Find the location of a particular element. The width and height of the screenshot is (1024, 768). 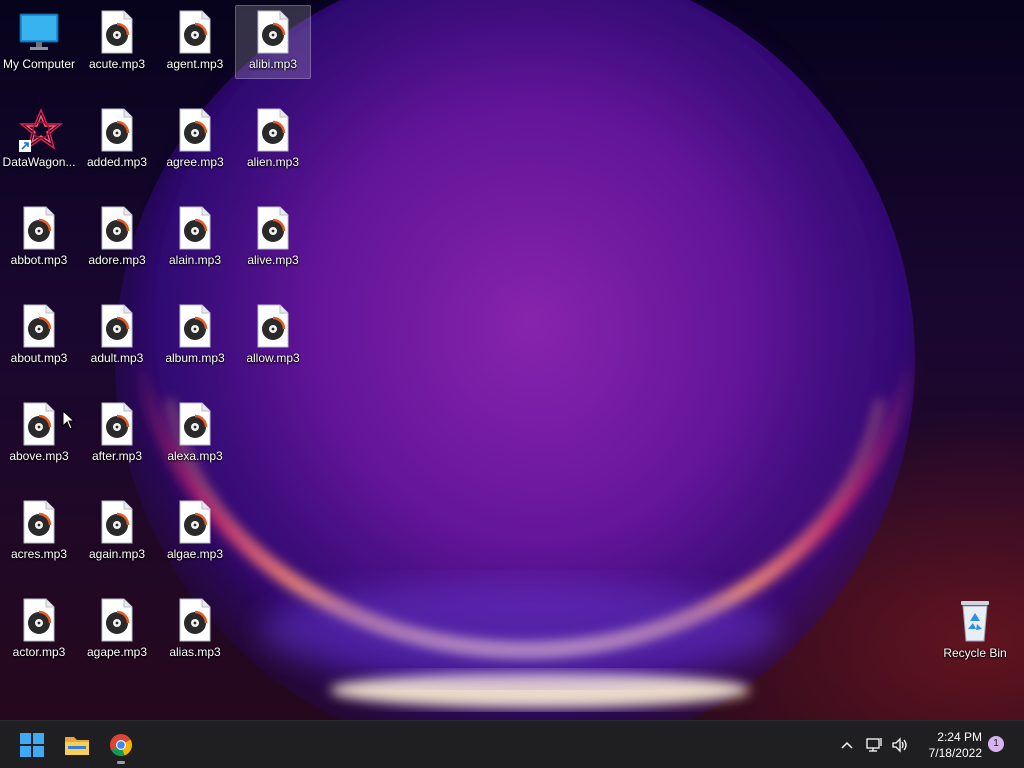

volume-button is located at coordinates (900, 745).